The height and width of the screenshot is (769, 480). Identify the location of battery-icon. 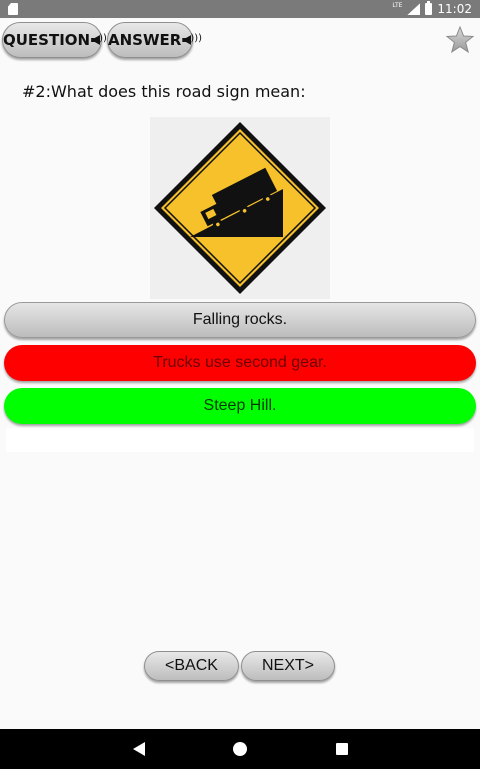
(429, 8).